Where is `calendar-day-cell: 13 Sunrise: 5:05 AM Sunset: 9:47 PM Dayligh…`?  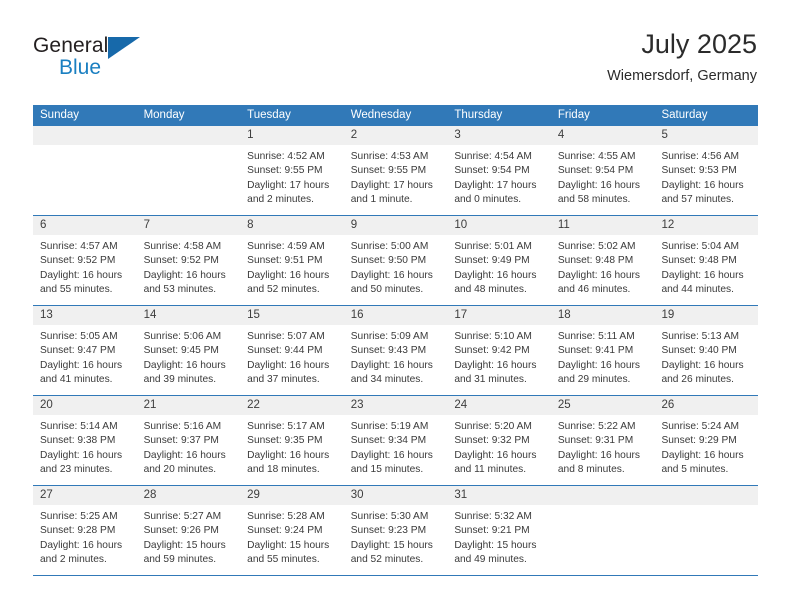
calendar-day-cell: 13 Sunrise: 5:05 AM Sunset: 9:47 PM Dayligh… is located at coordinates (85, 350).